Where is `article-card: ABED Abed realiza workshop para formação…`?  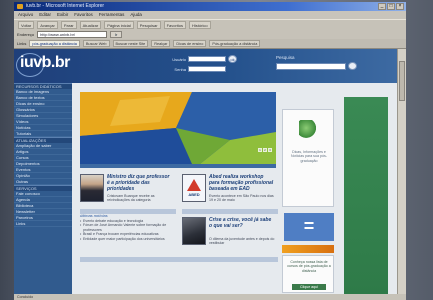
article-card: ABED Abed realiza workshop para formação… is located at coordinates (230, 191).